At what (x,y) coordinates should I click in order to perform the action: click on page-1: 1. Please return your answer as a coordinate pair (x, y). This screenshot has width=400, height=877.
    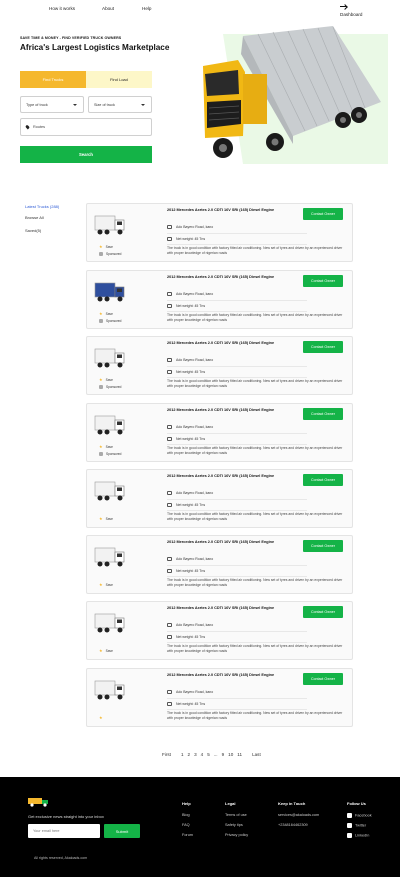
    Looking at the image, I should click on (182, 754).